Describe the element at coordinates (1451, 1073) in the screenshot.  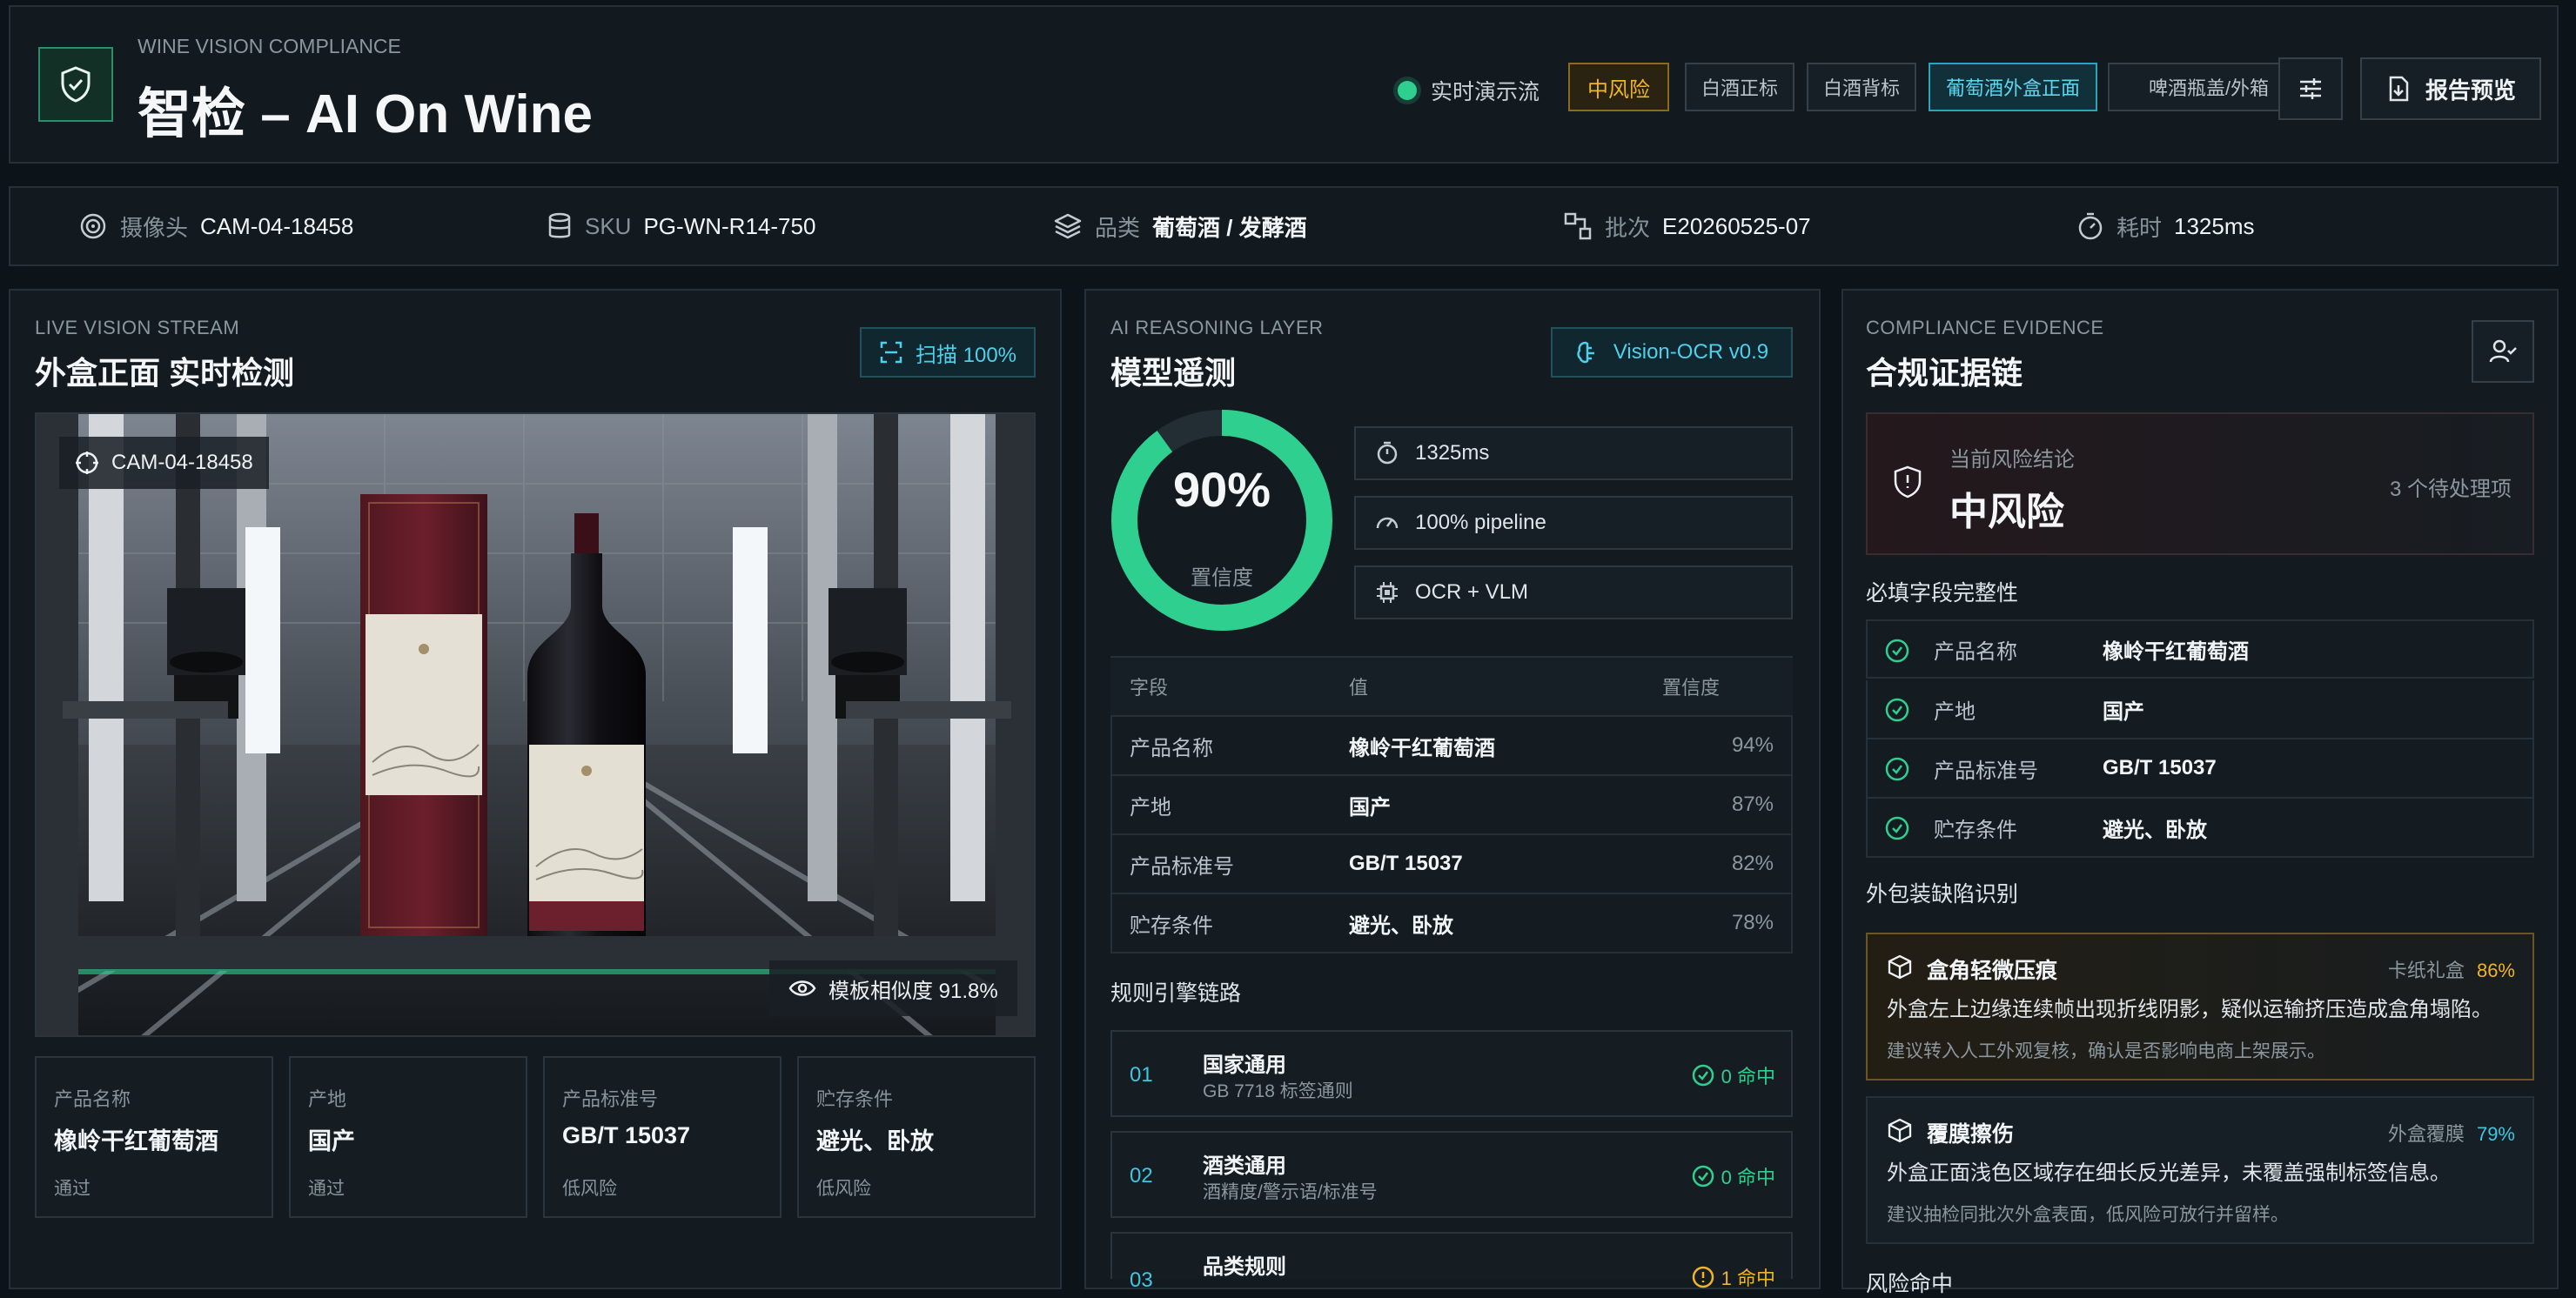
I see `rule-item-national: 01 国家通用 GB 7718 标签通则 0 命中` at that location.